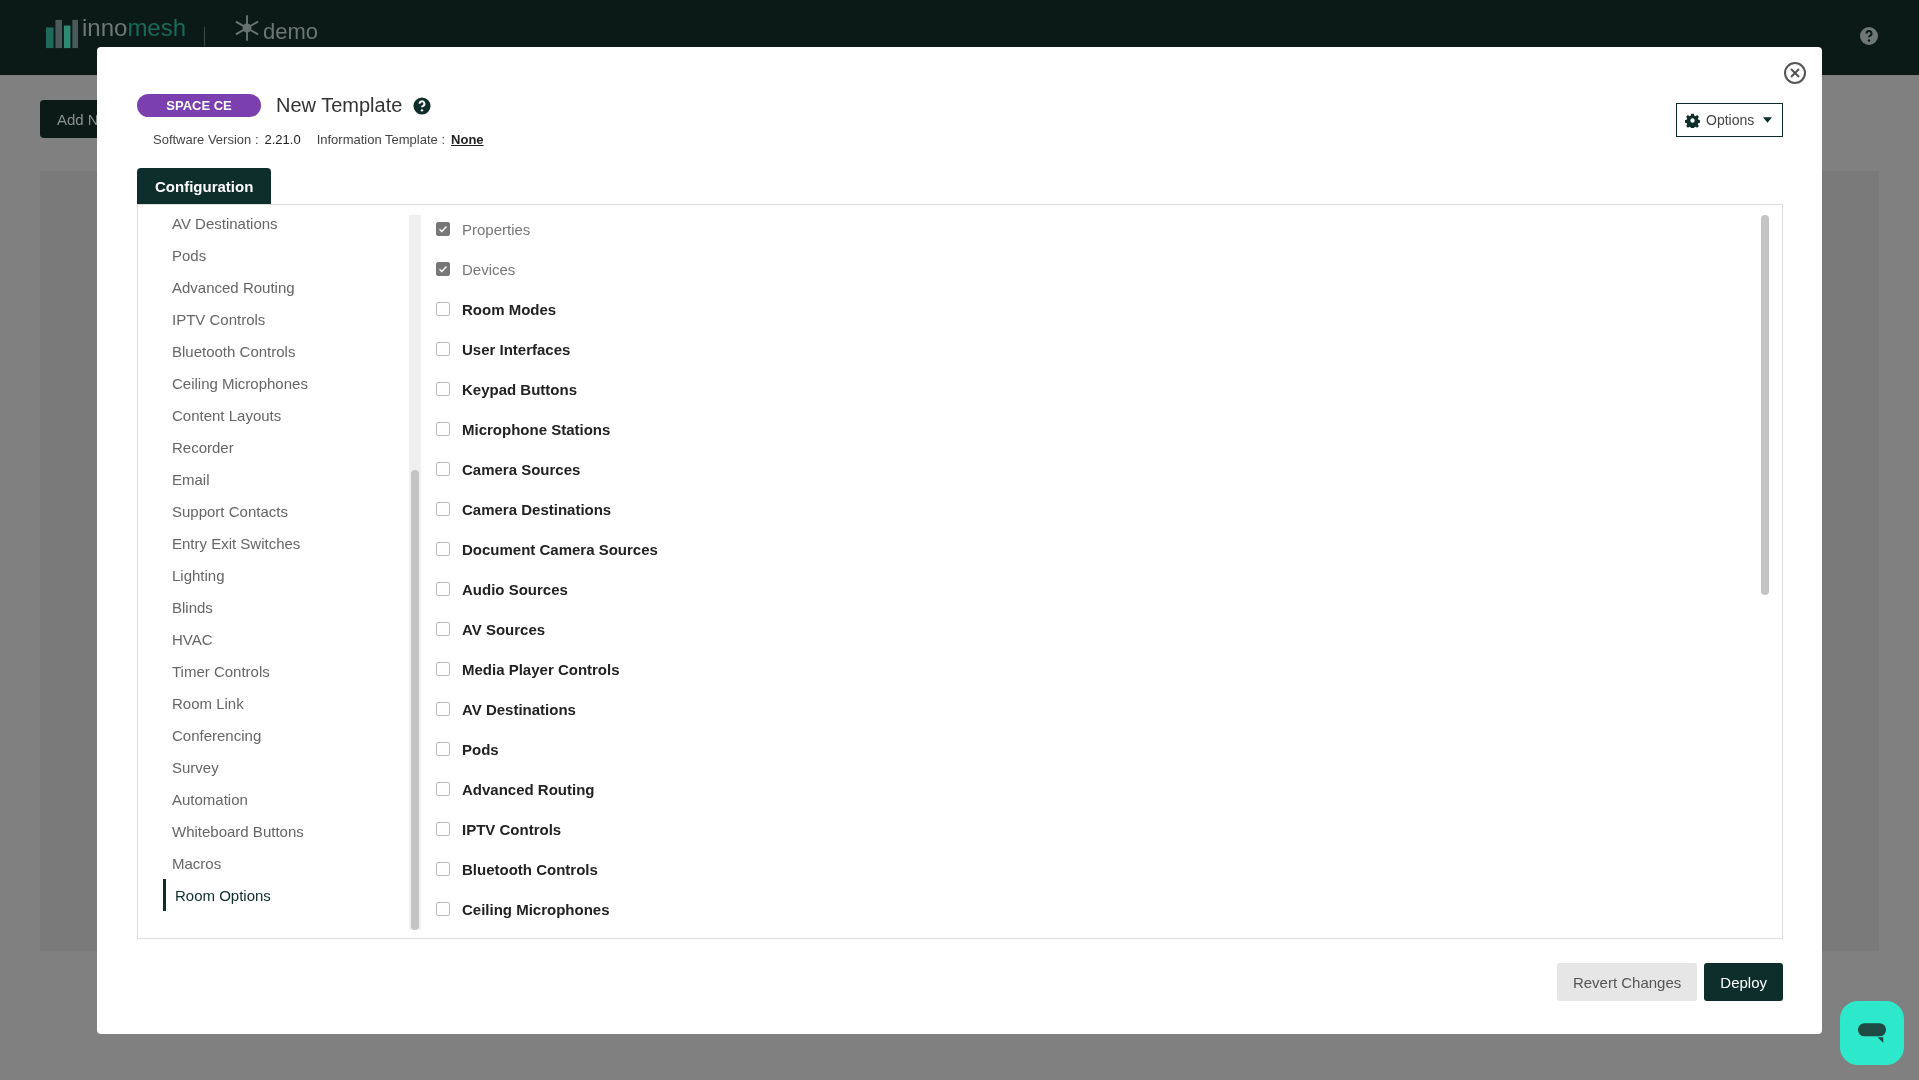  What do you see at coordinates (273, 799) in the screenshot?
I see `nav-item: Automation` at bounding box center [273, 799].